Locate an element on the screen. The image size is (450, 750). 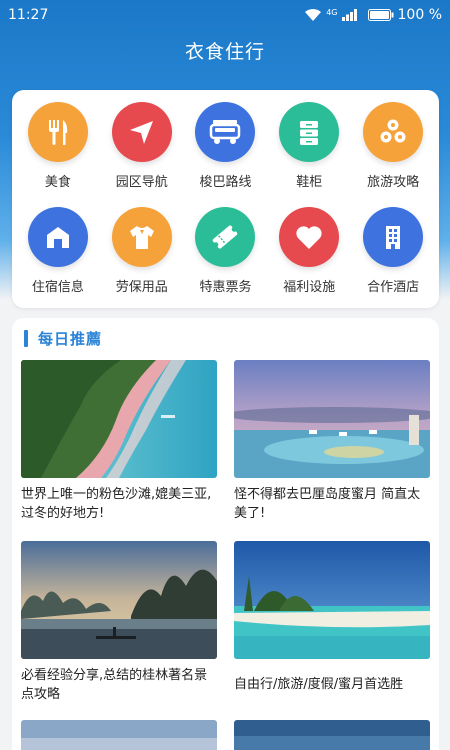
ticket-icon is located at coordinates (225, 237).